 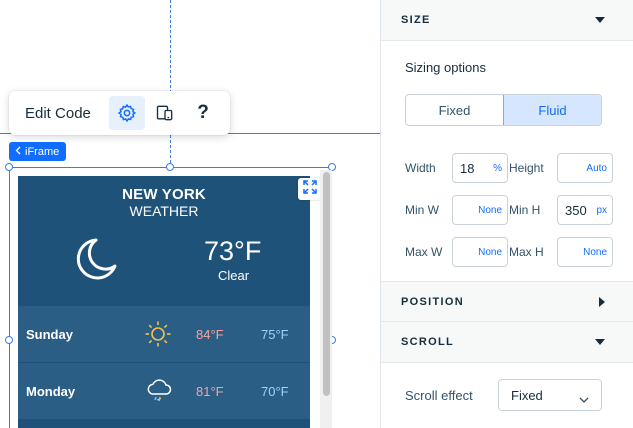 What do you see at coordinates (164, 194) in the screenshot?
I see `city-name: NEW YORK` at bounding box center [164, 194].